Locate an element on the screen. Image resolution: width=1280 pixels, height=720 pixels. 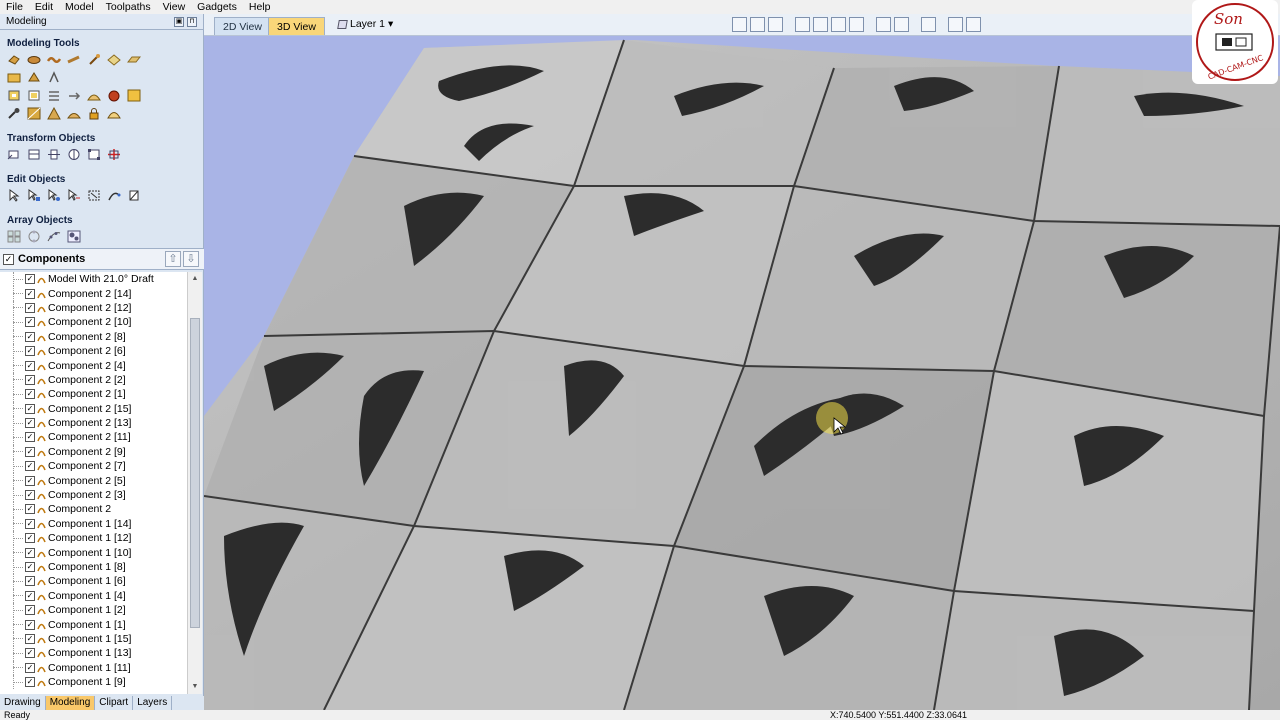
tree-row-component: ✓ Component 2 [8] is located at coordinates (93, 337).